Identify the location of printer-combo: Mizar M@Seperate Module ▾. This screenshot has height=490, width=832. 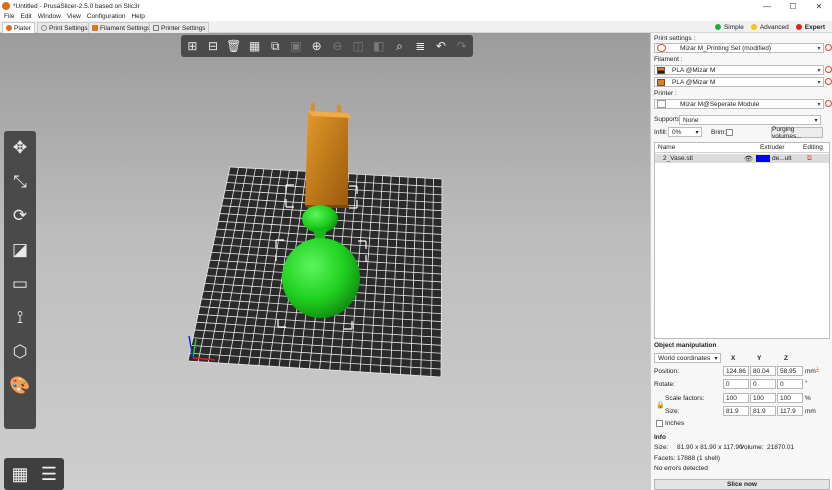
(739, 104).